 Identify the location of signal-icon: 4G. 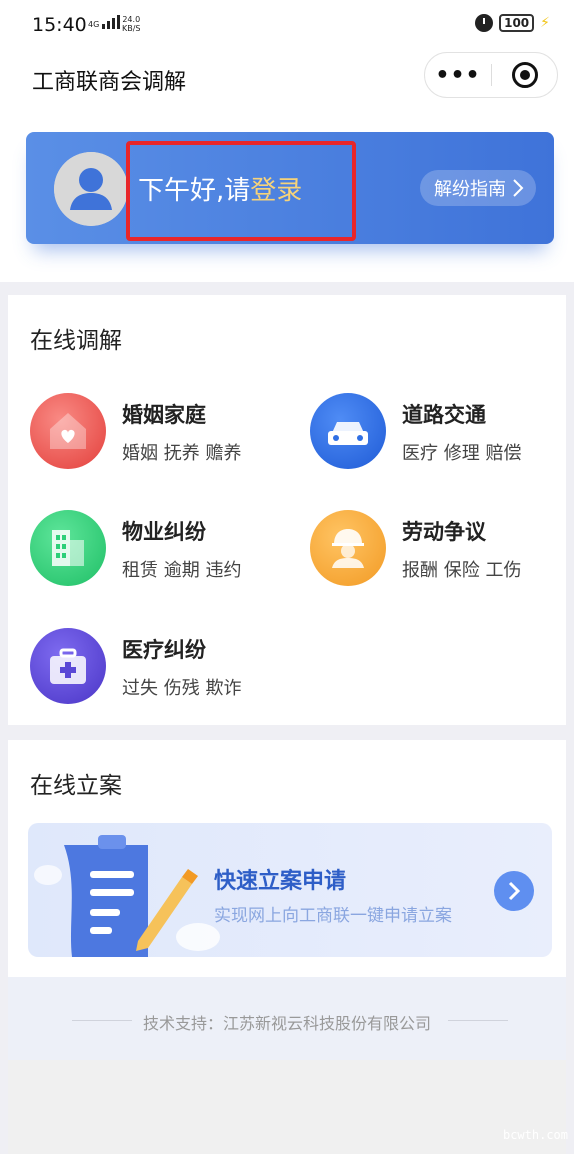
(104, 22).